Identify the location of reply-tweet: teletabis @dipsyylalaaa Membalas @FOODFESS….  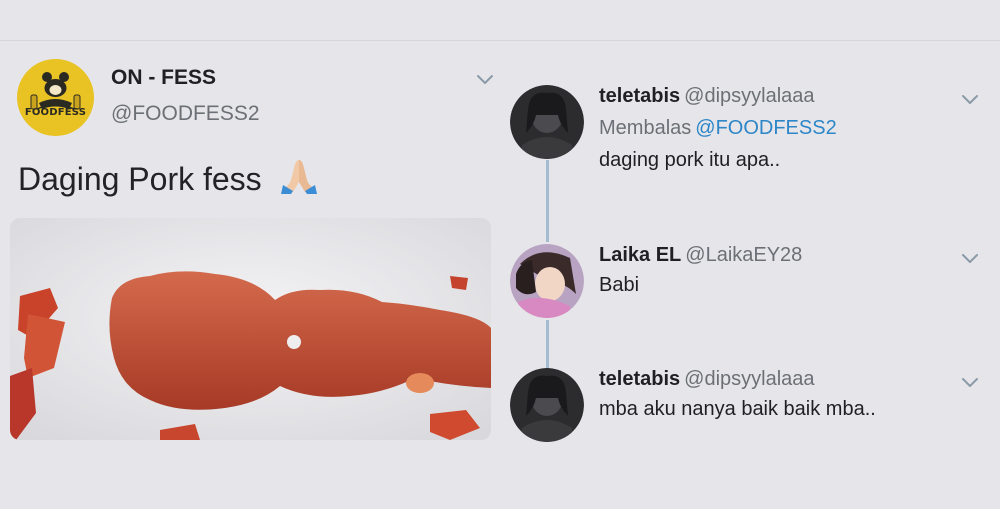
(755, 128).